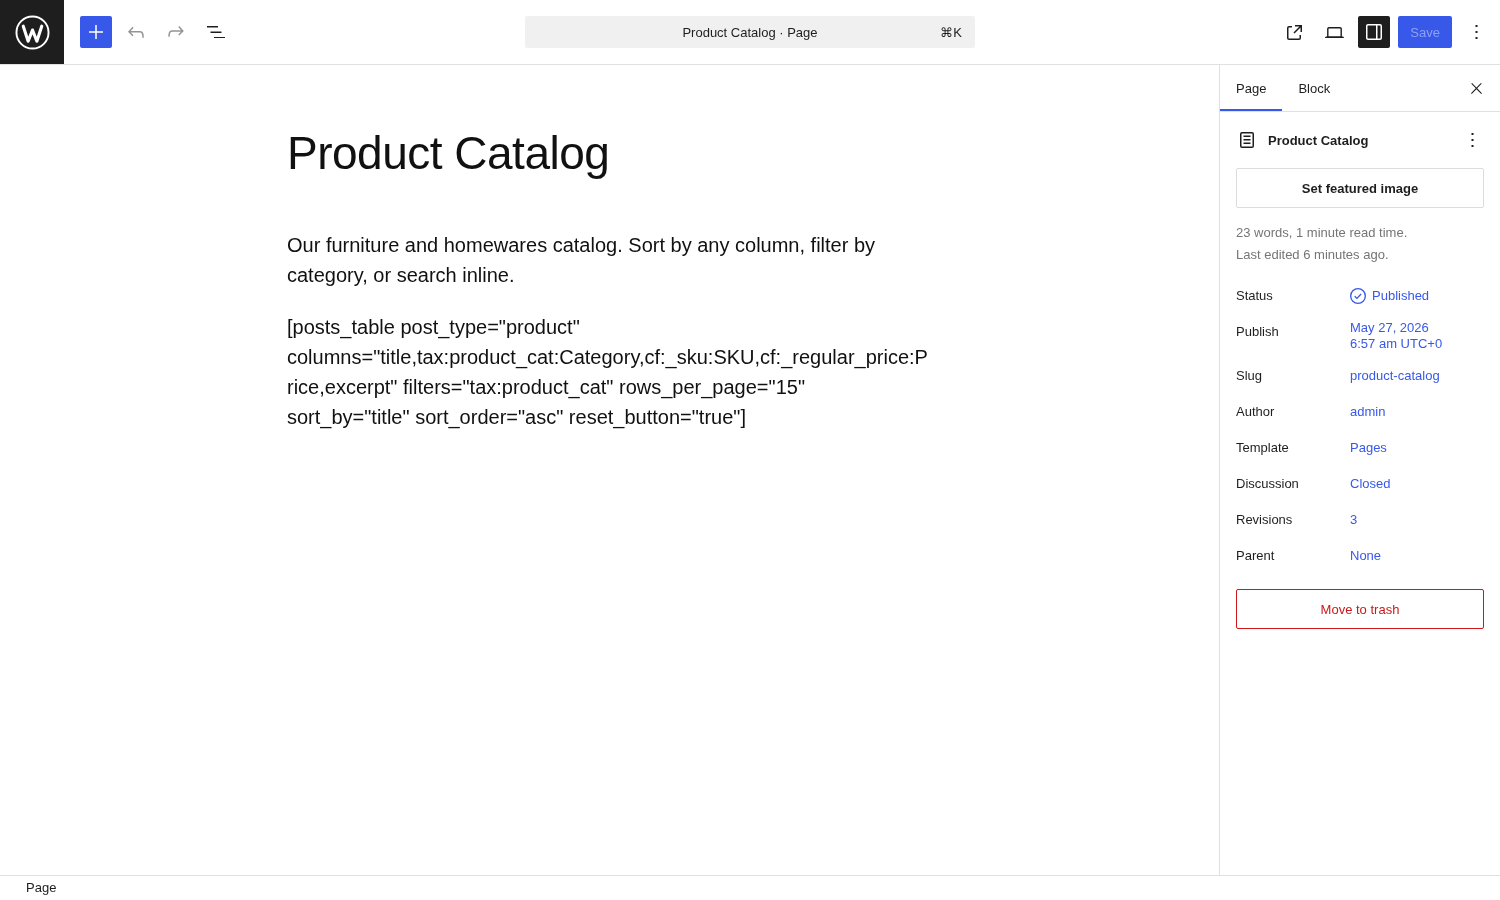 The image size is (1500, 900). Describe the element at coordinates (1360, 609) in the screenshot. I see `move-to-trash-button: Move to trash` at that location.